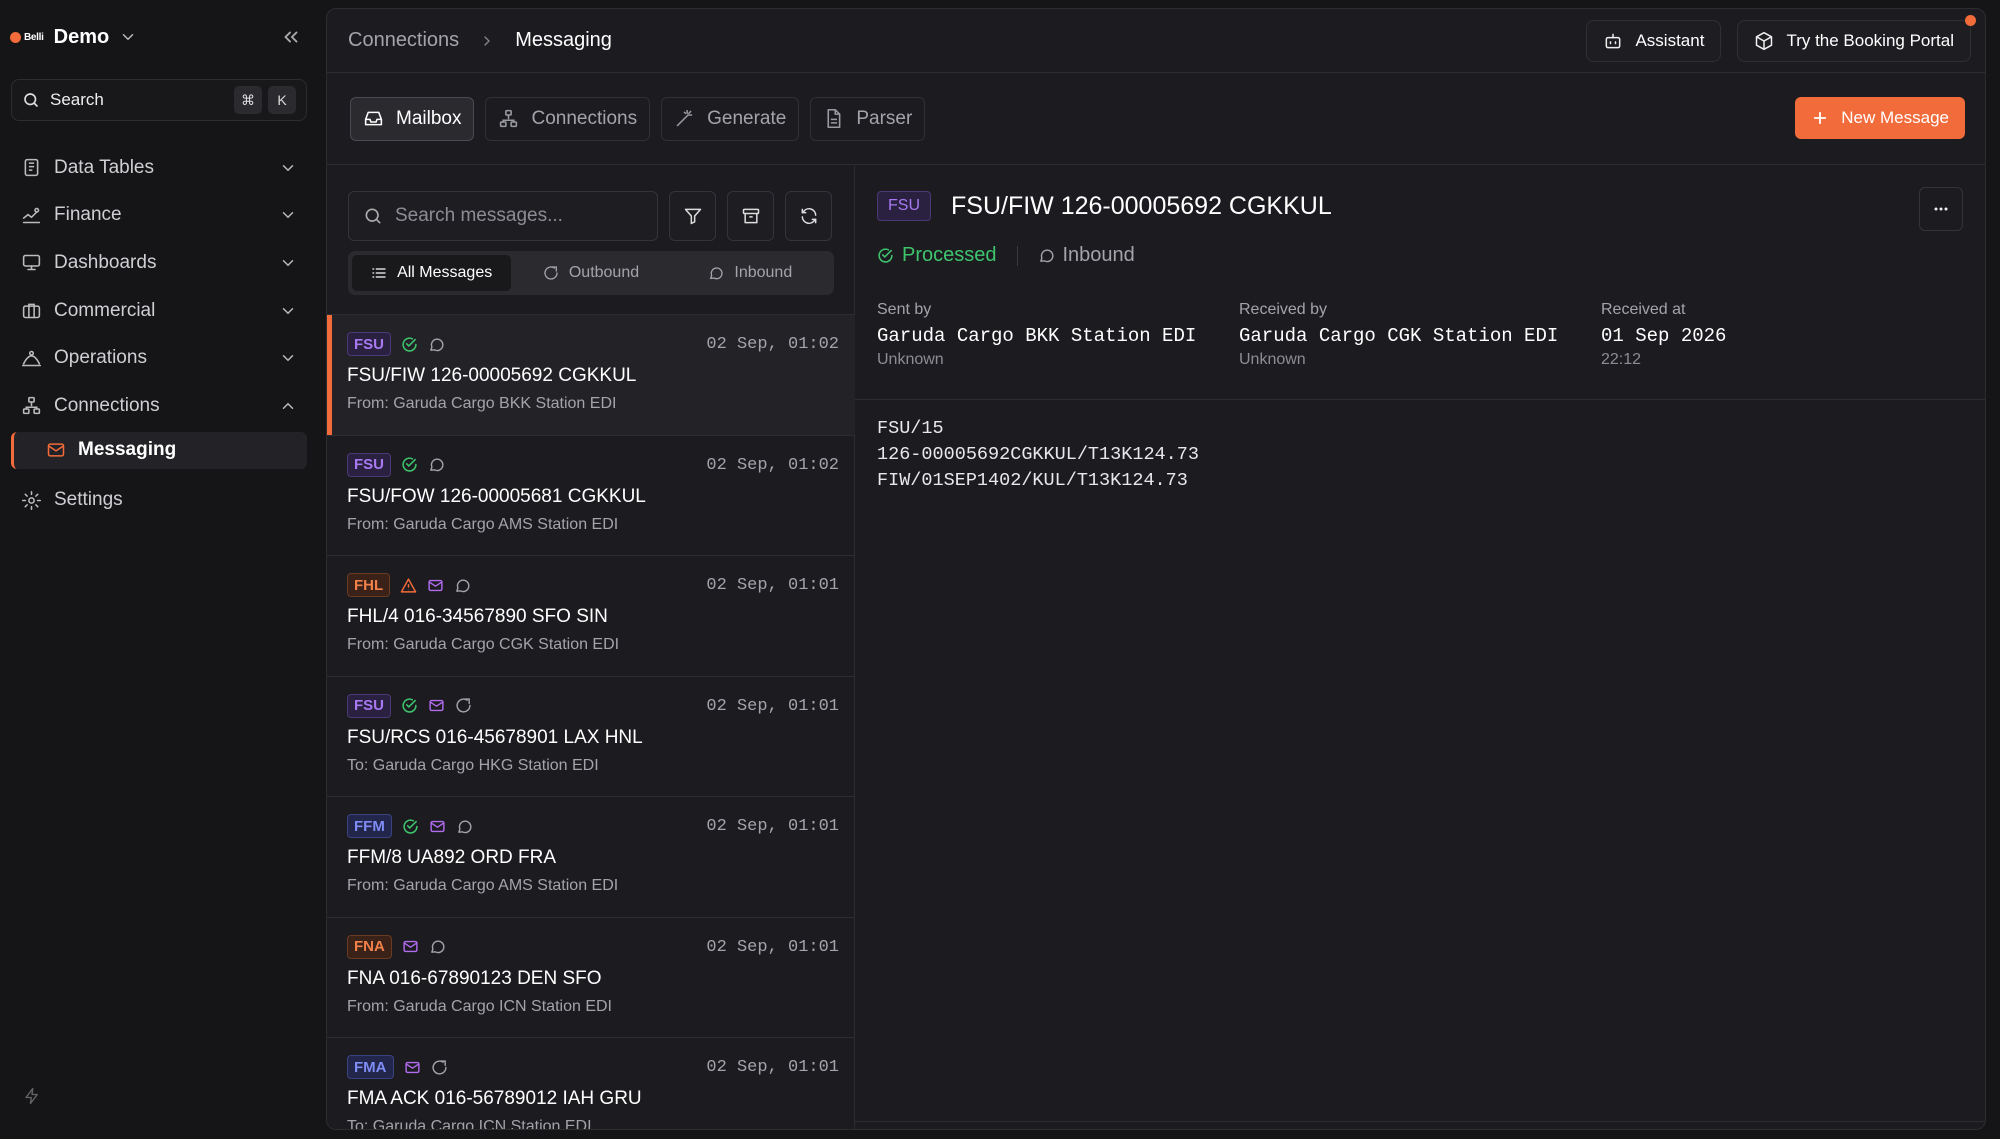 Image resolution: width=2000 pixels, height=1139 pixels. What do you see at coordinates (747, 118) in the screenshot?
I see `tab-label: Generate` at bounding box center [747, 118].